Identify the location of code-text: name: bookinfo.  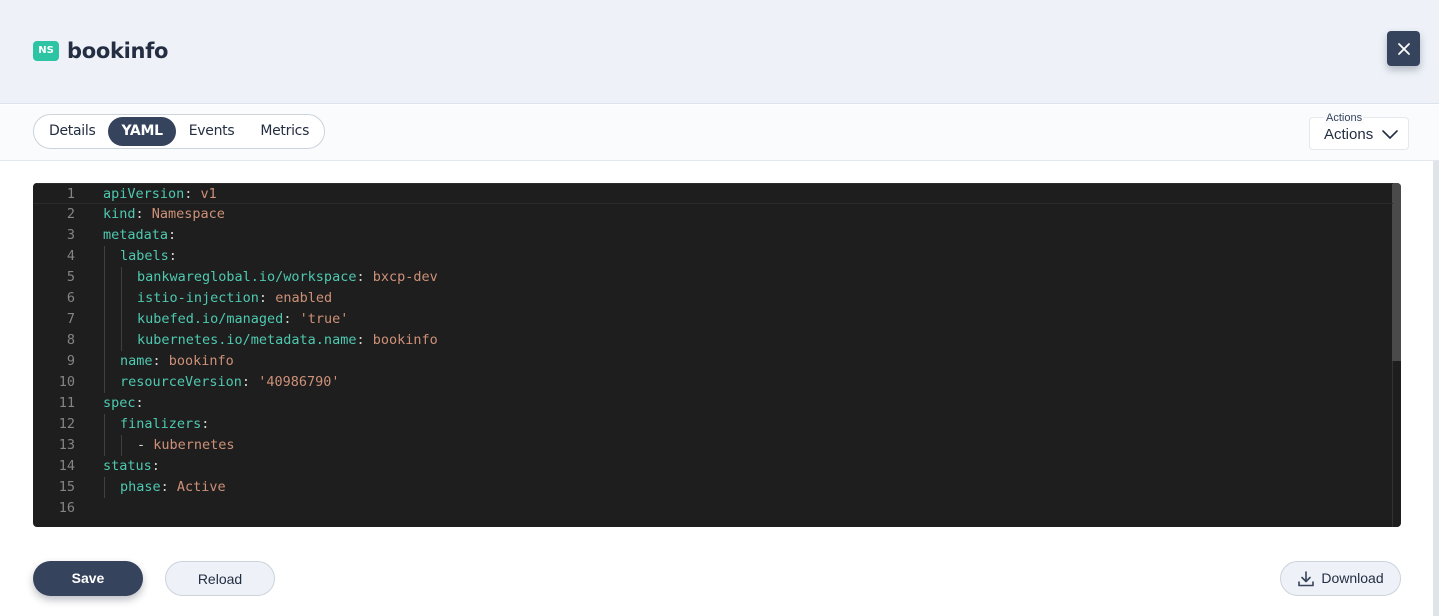
(177, 361).